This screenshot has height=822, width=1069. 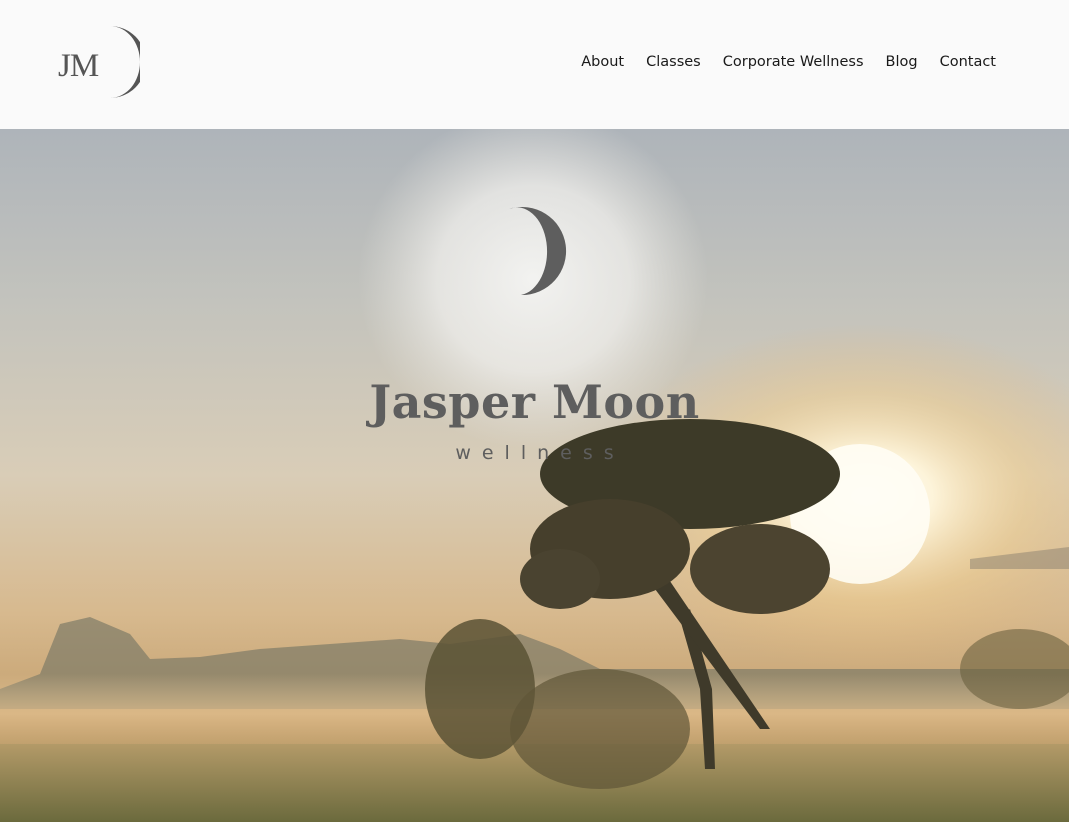 I want to click on brand-subtitle: wellness, so click(x=540, y=453).